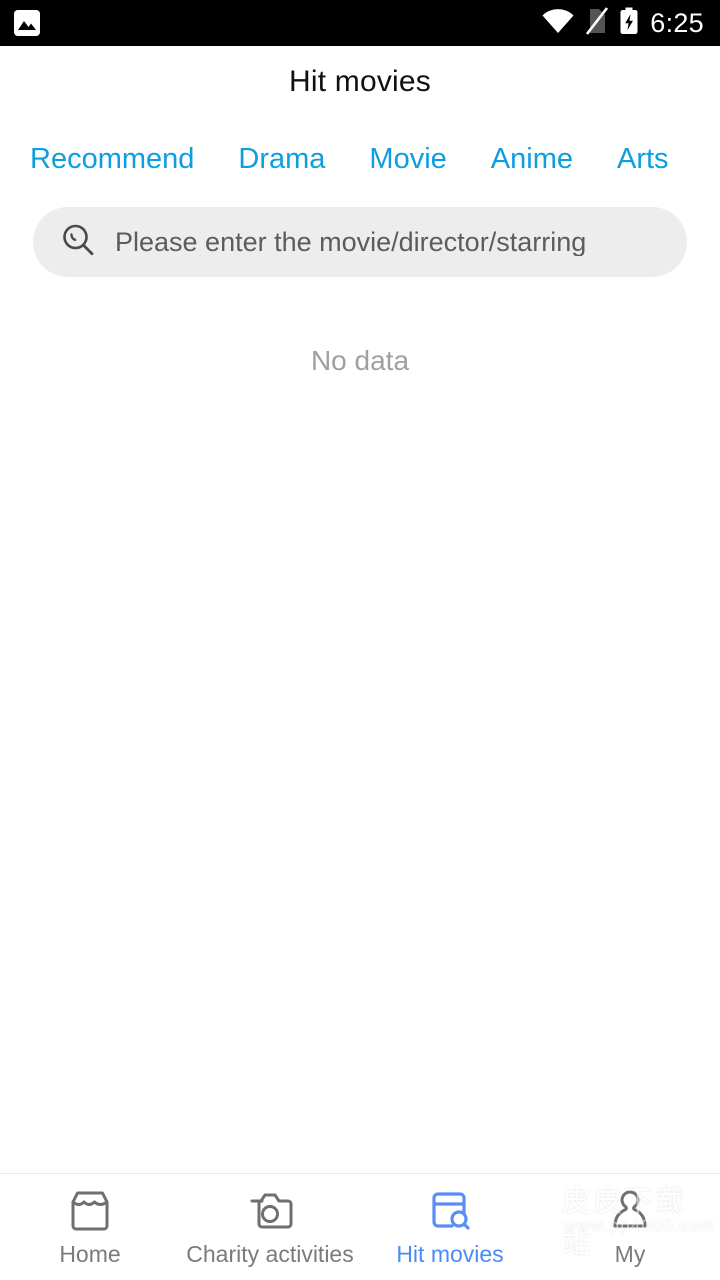 This screenshot has height=1280, width=720. Describe the element at coordinates (677, 22) in the screenshot. I see `status-bar-clock: 6:25` at that location.